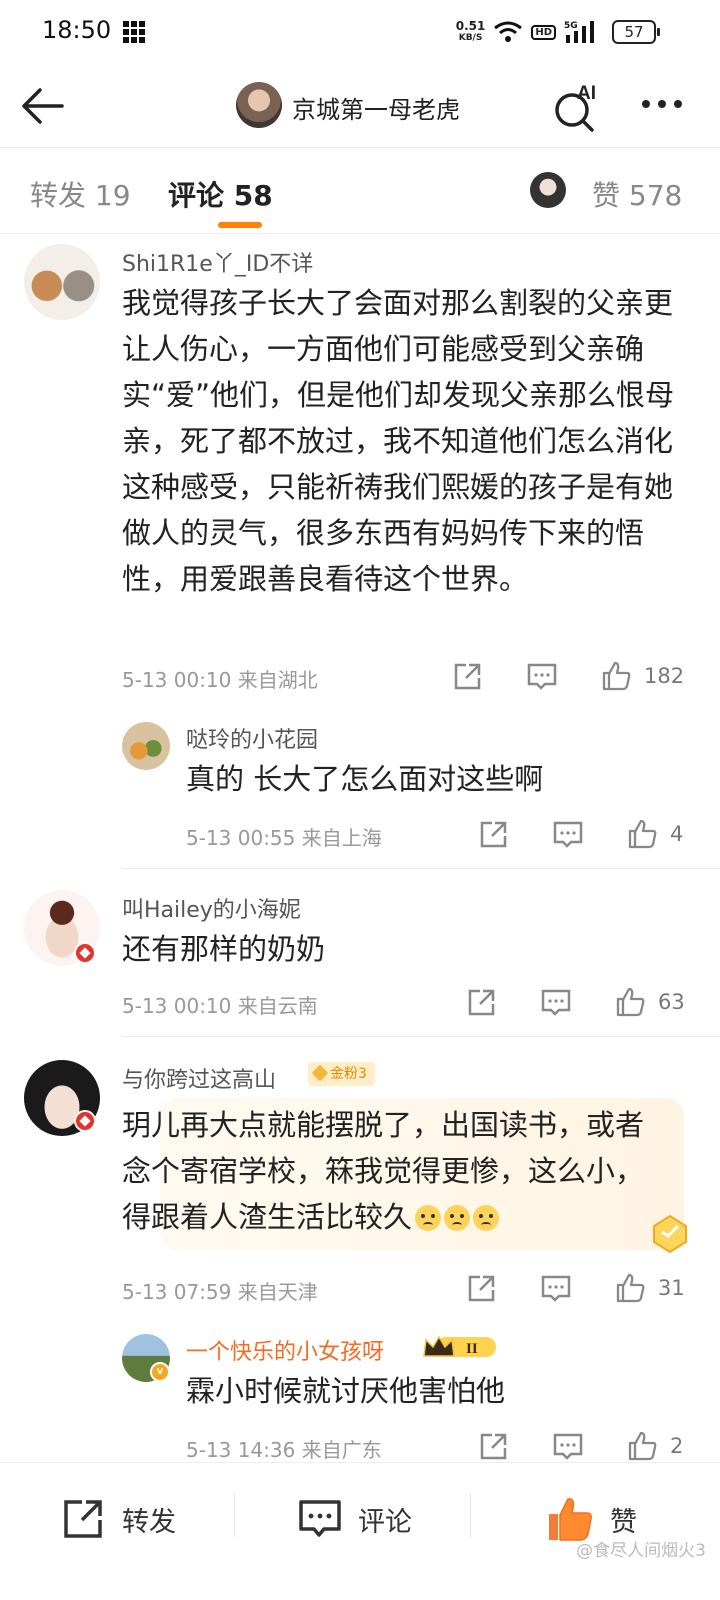  What do you see at coordinates (623, 1522) in the screenshot?
I see `like-label: 赞` at bounding box center [623, 1522].